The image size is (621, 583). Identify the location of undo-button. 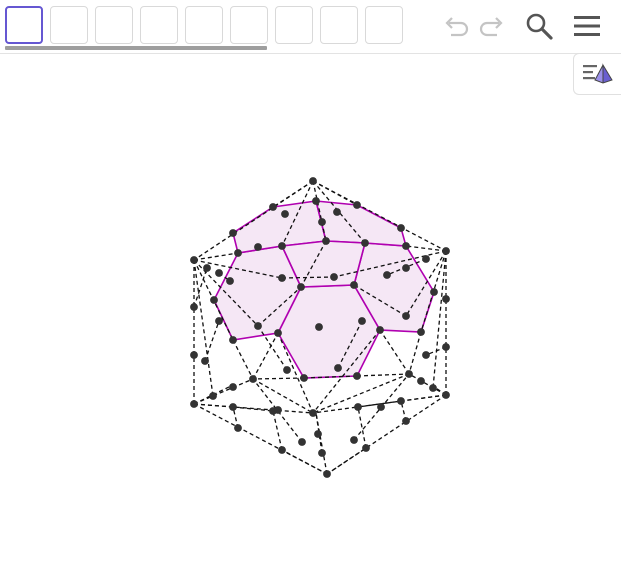
(456, 26).